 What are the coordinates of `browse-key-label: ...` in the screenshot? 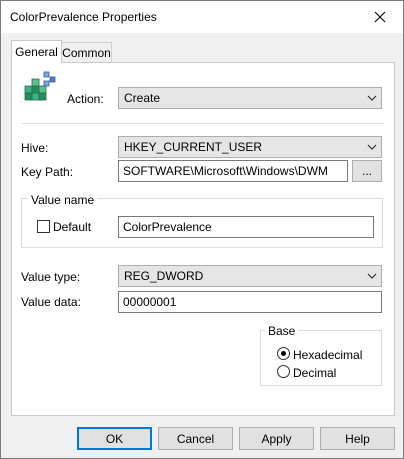 It's located at (366, 171).